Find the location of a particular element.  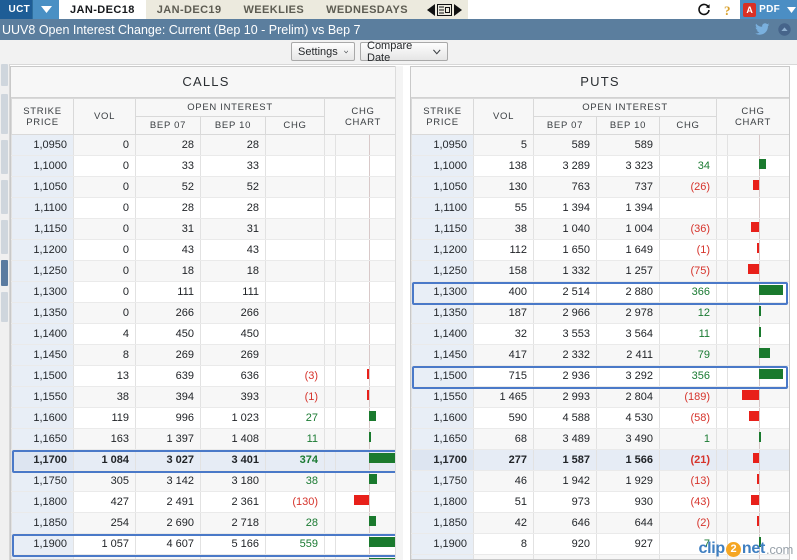

compare-date-button: Compare Date is located at coordinates (404, 52).